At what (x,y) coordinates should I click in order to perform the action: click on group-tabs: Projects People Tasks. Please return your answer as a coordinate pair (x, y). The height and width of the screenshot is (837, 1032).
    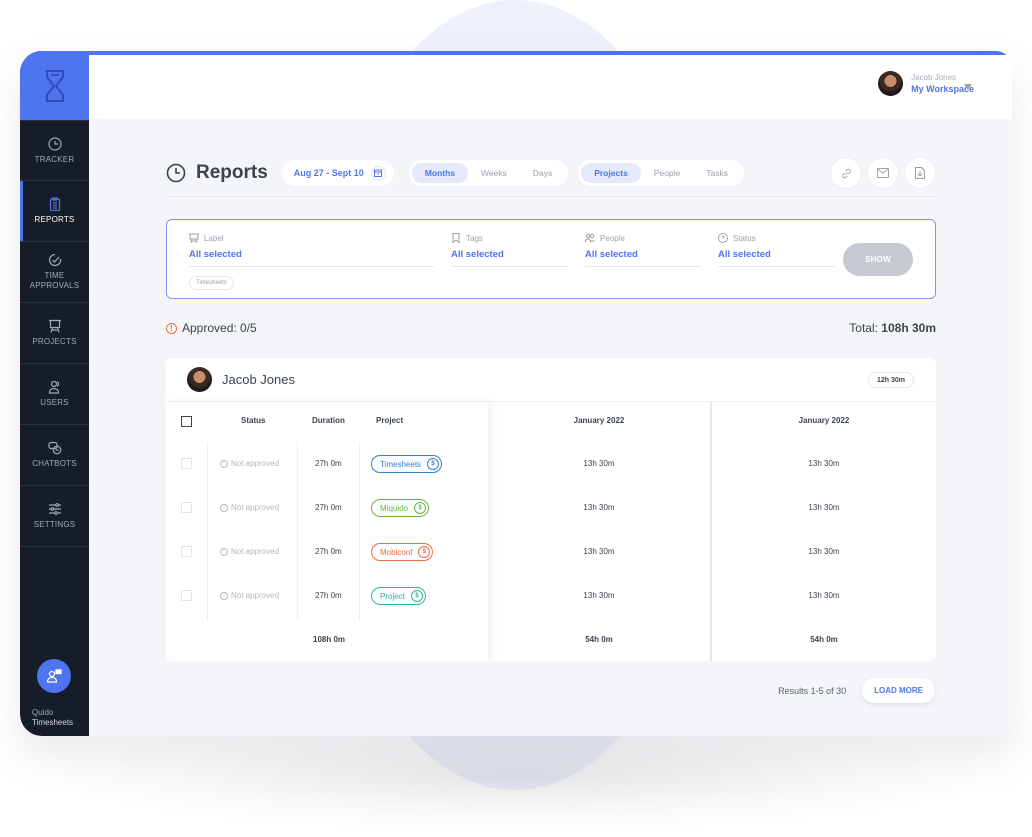
    Looking at the image, I should click on (661, 173).